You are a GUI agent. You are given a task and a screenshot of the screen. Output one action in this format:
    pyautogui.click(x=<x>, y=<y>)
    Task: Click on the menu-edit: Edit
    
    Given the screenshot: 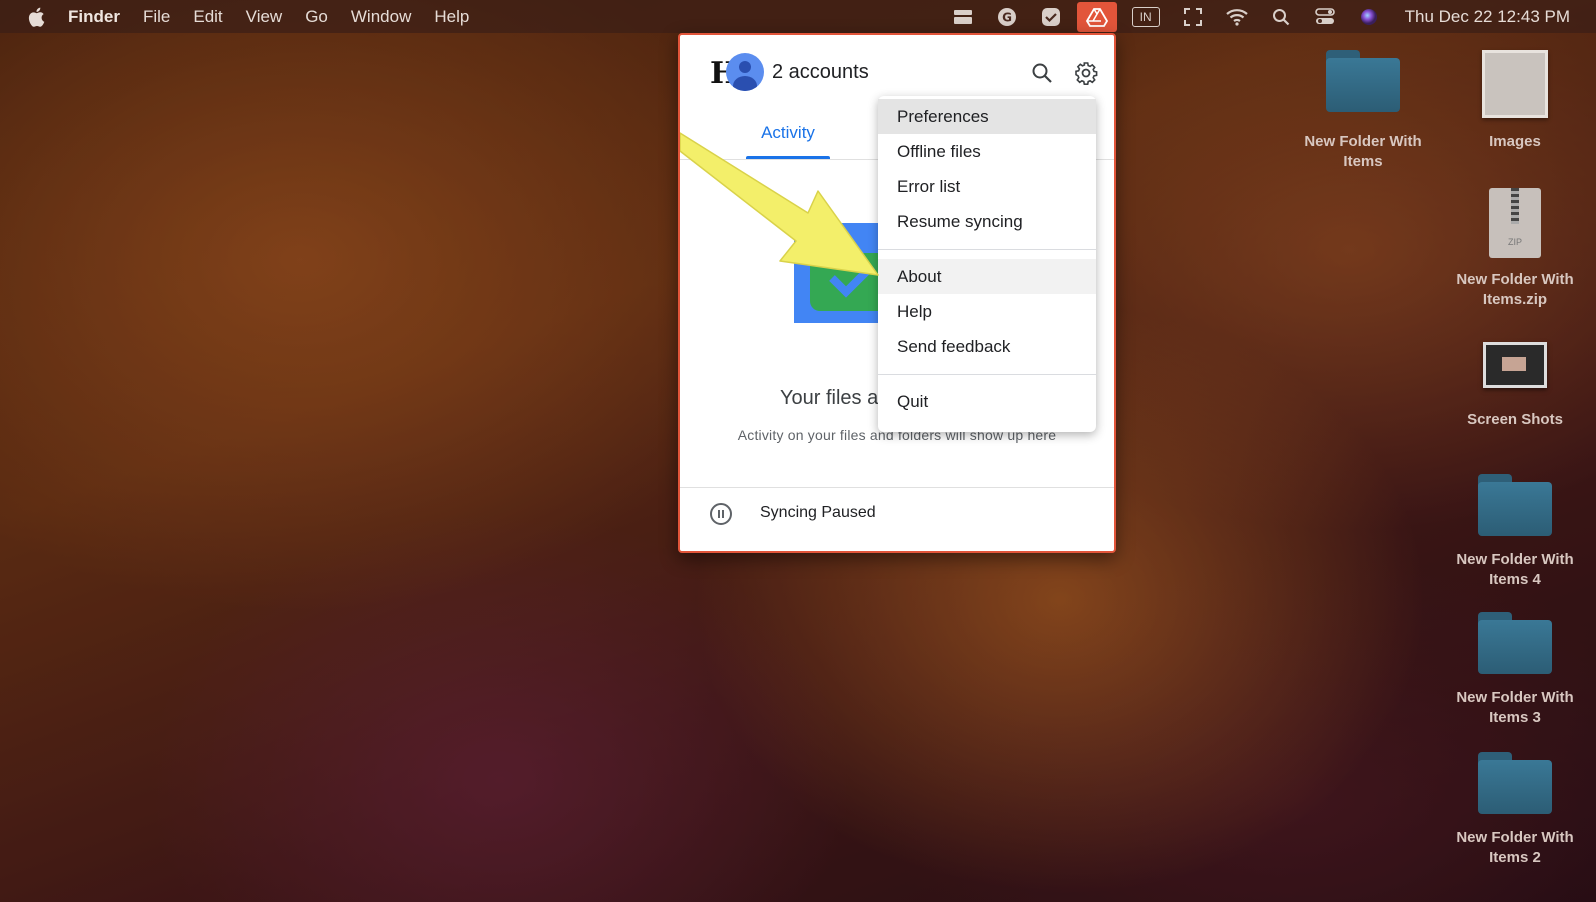 What is the action you would take?
    pyautogui.click(x=207, y=17)
    